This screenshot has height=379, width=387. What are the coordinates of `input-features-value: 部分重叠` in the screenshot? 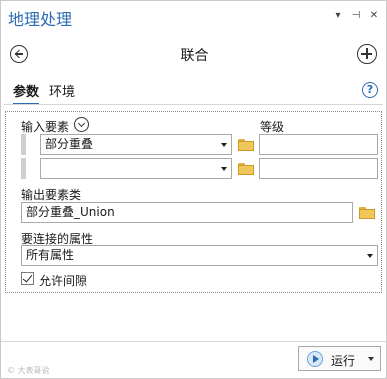 It's located at (69, 144).